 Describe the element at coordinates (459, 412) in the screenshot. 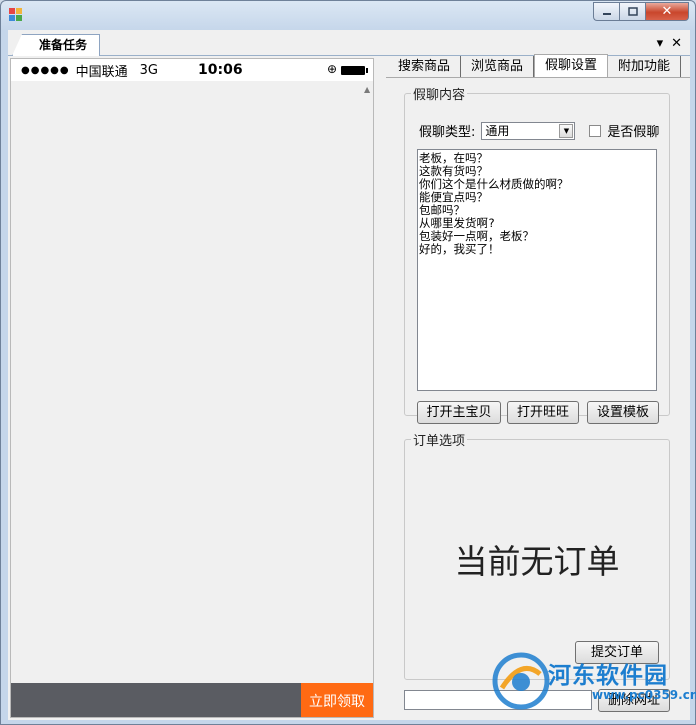

I see `open-main-item-button: 打开主宝贝` at that location.